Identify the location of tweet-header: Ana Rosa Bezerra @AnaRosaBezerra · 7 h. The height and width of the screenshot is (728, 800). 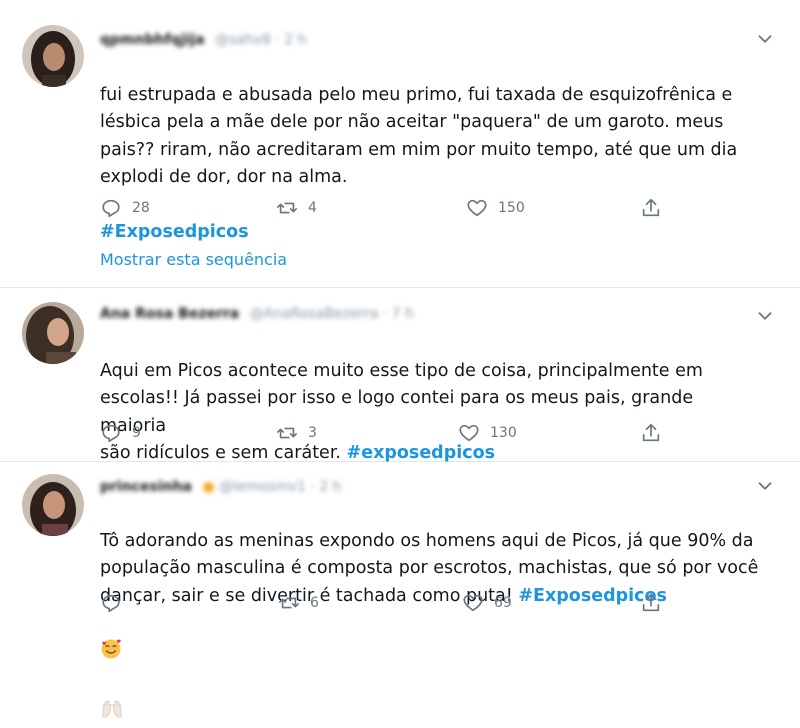
(257, 316).